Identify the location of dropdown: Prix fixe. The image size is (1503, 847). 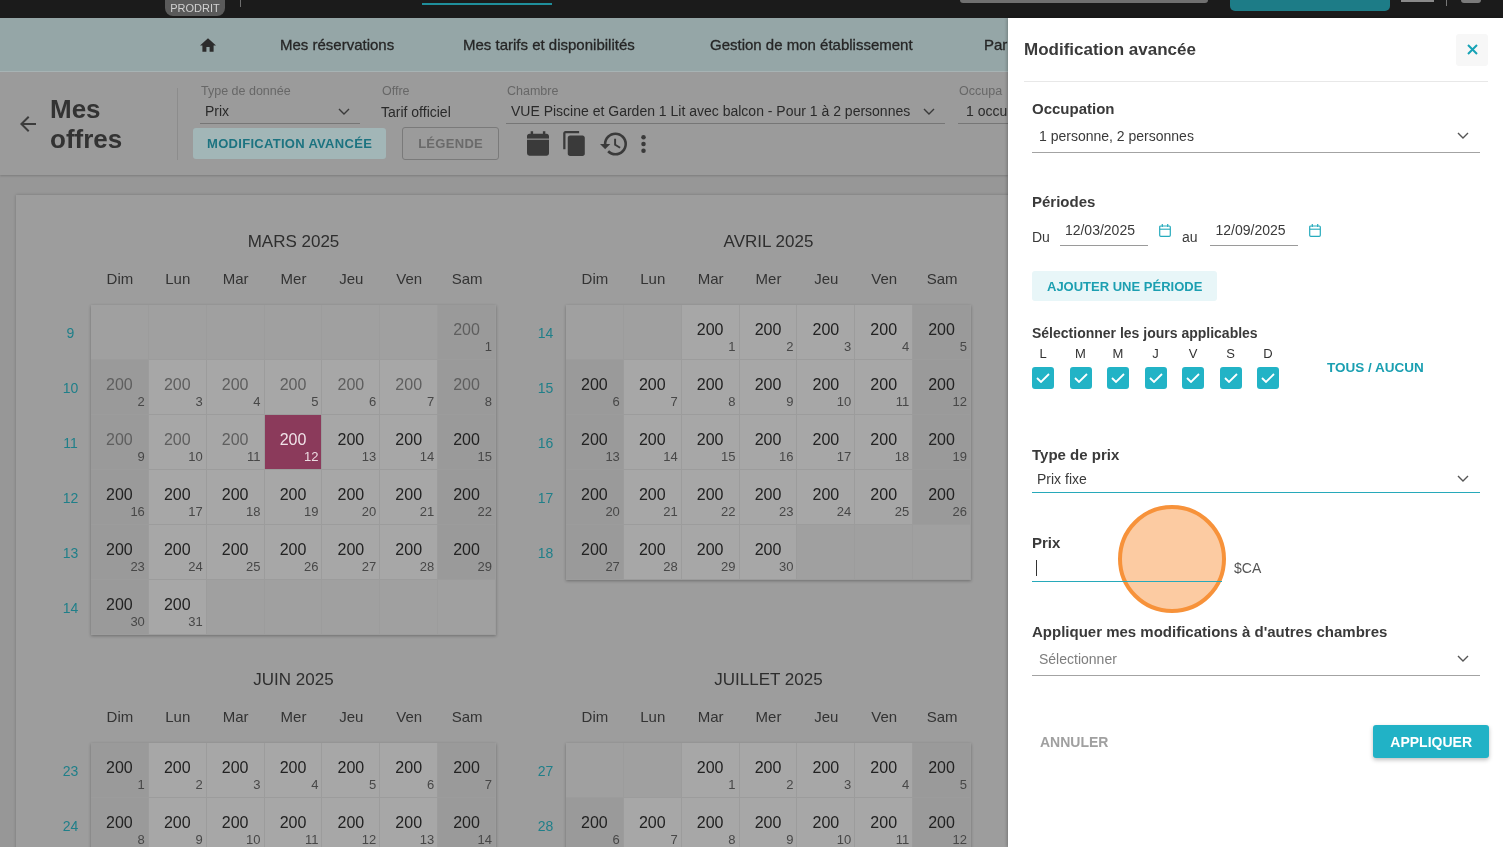
(1256, 479).